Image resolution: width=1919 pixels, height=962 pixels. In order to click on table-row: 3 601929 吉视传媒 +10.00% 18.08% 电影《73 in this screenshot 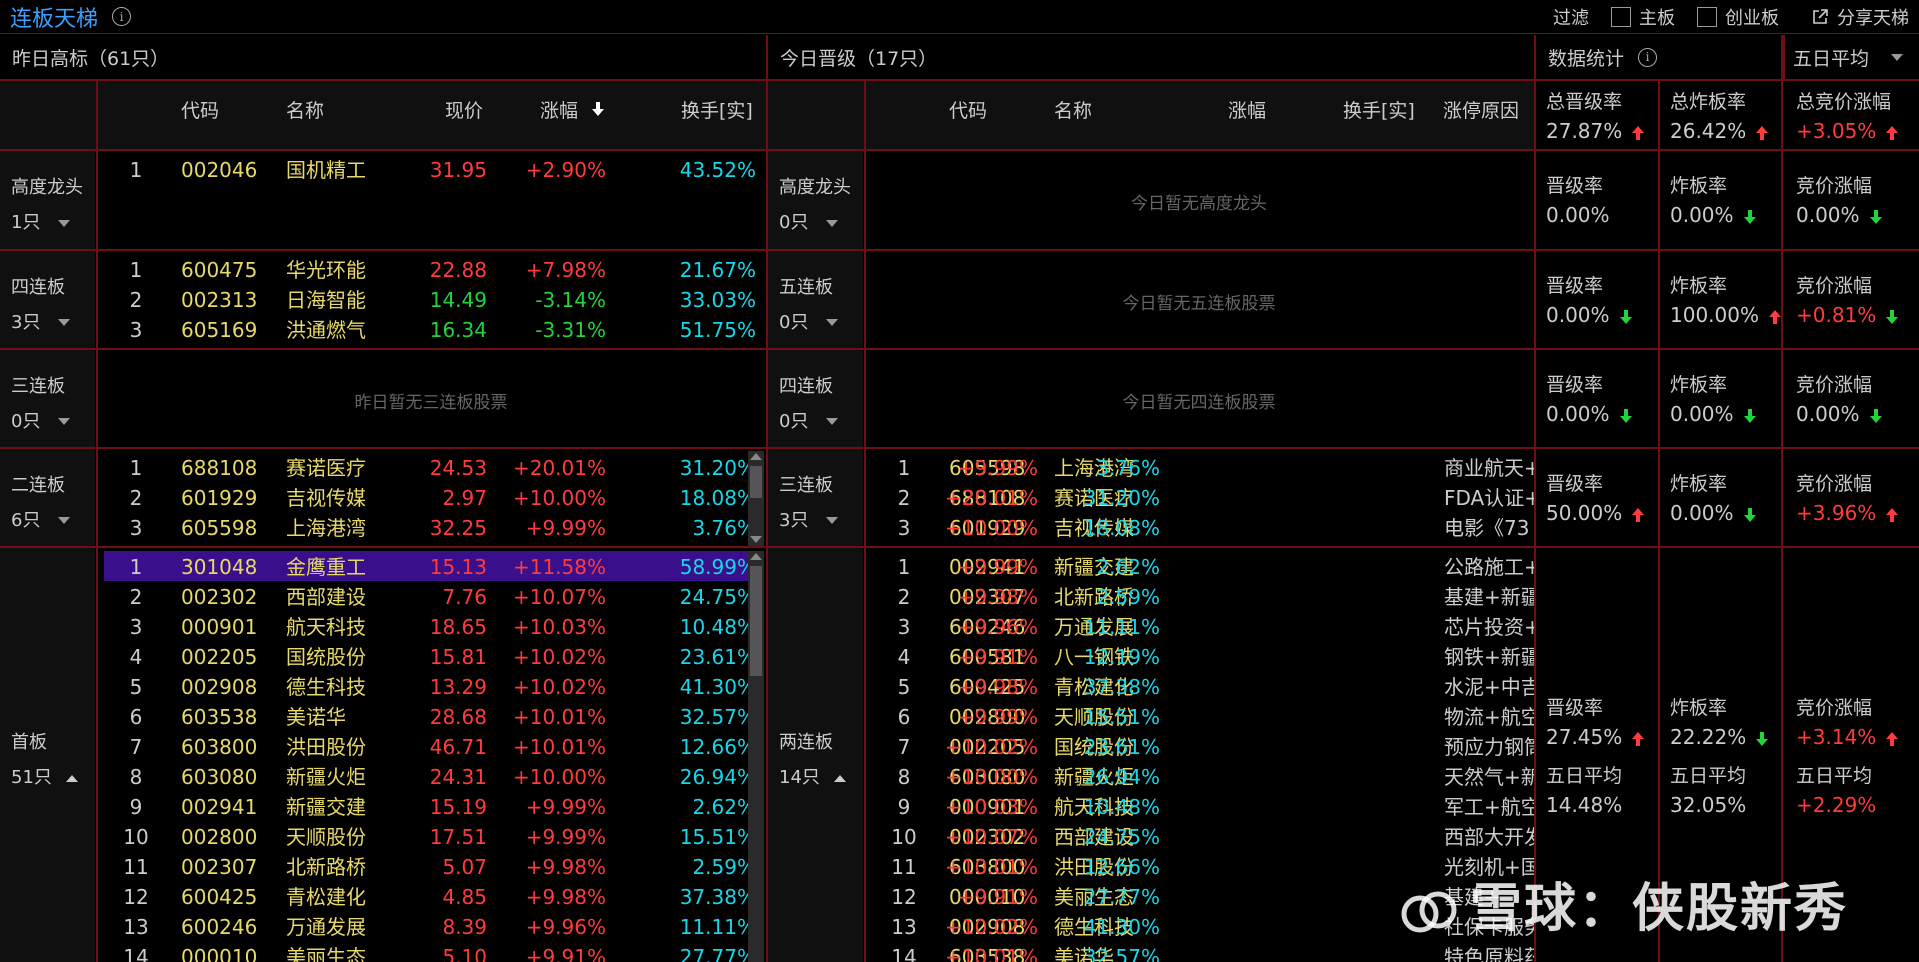, I will do `click(1151, 528)`.